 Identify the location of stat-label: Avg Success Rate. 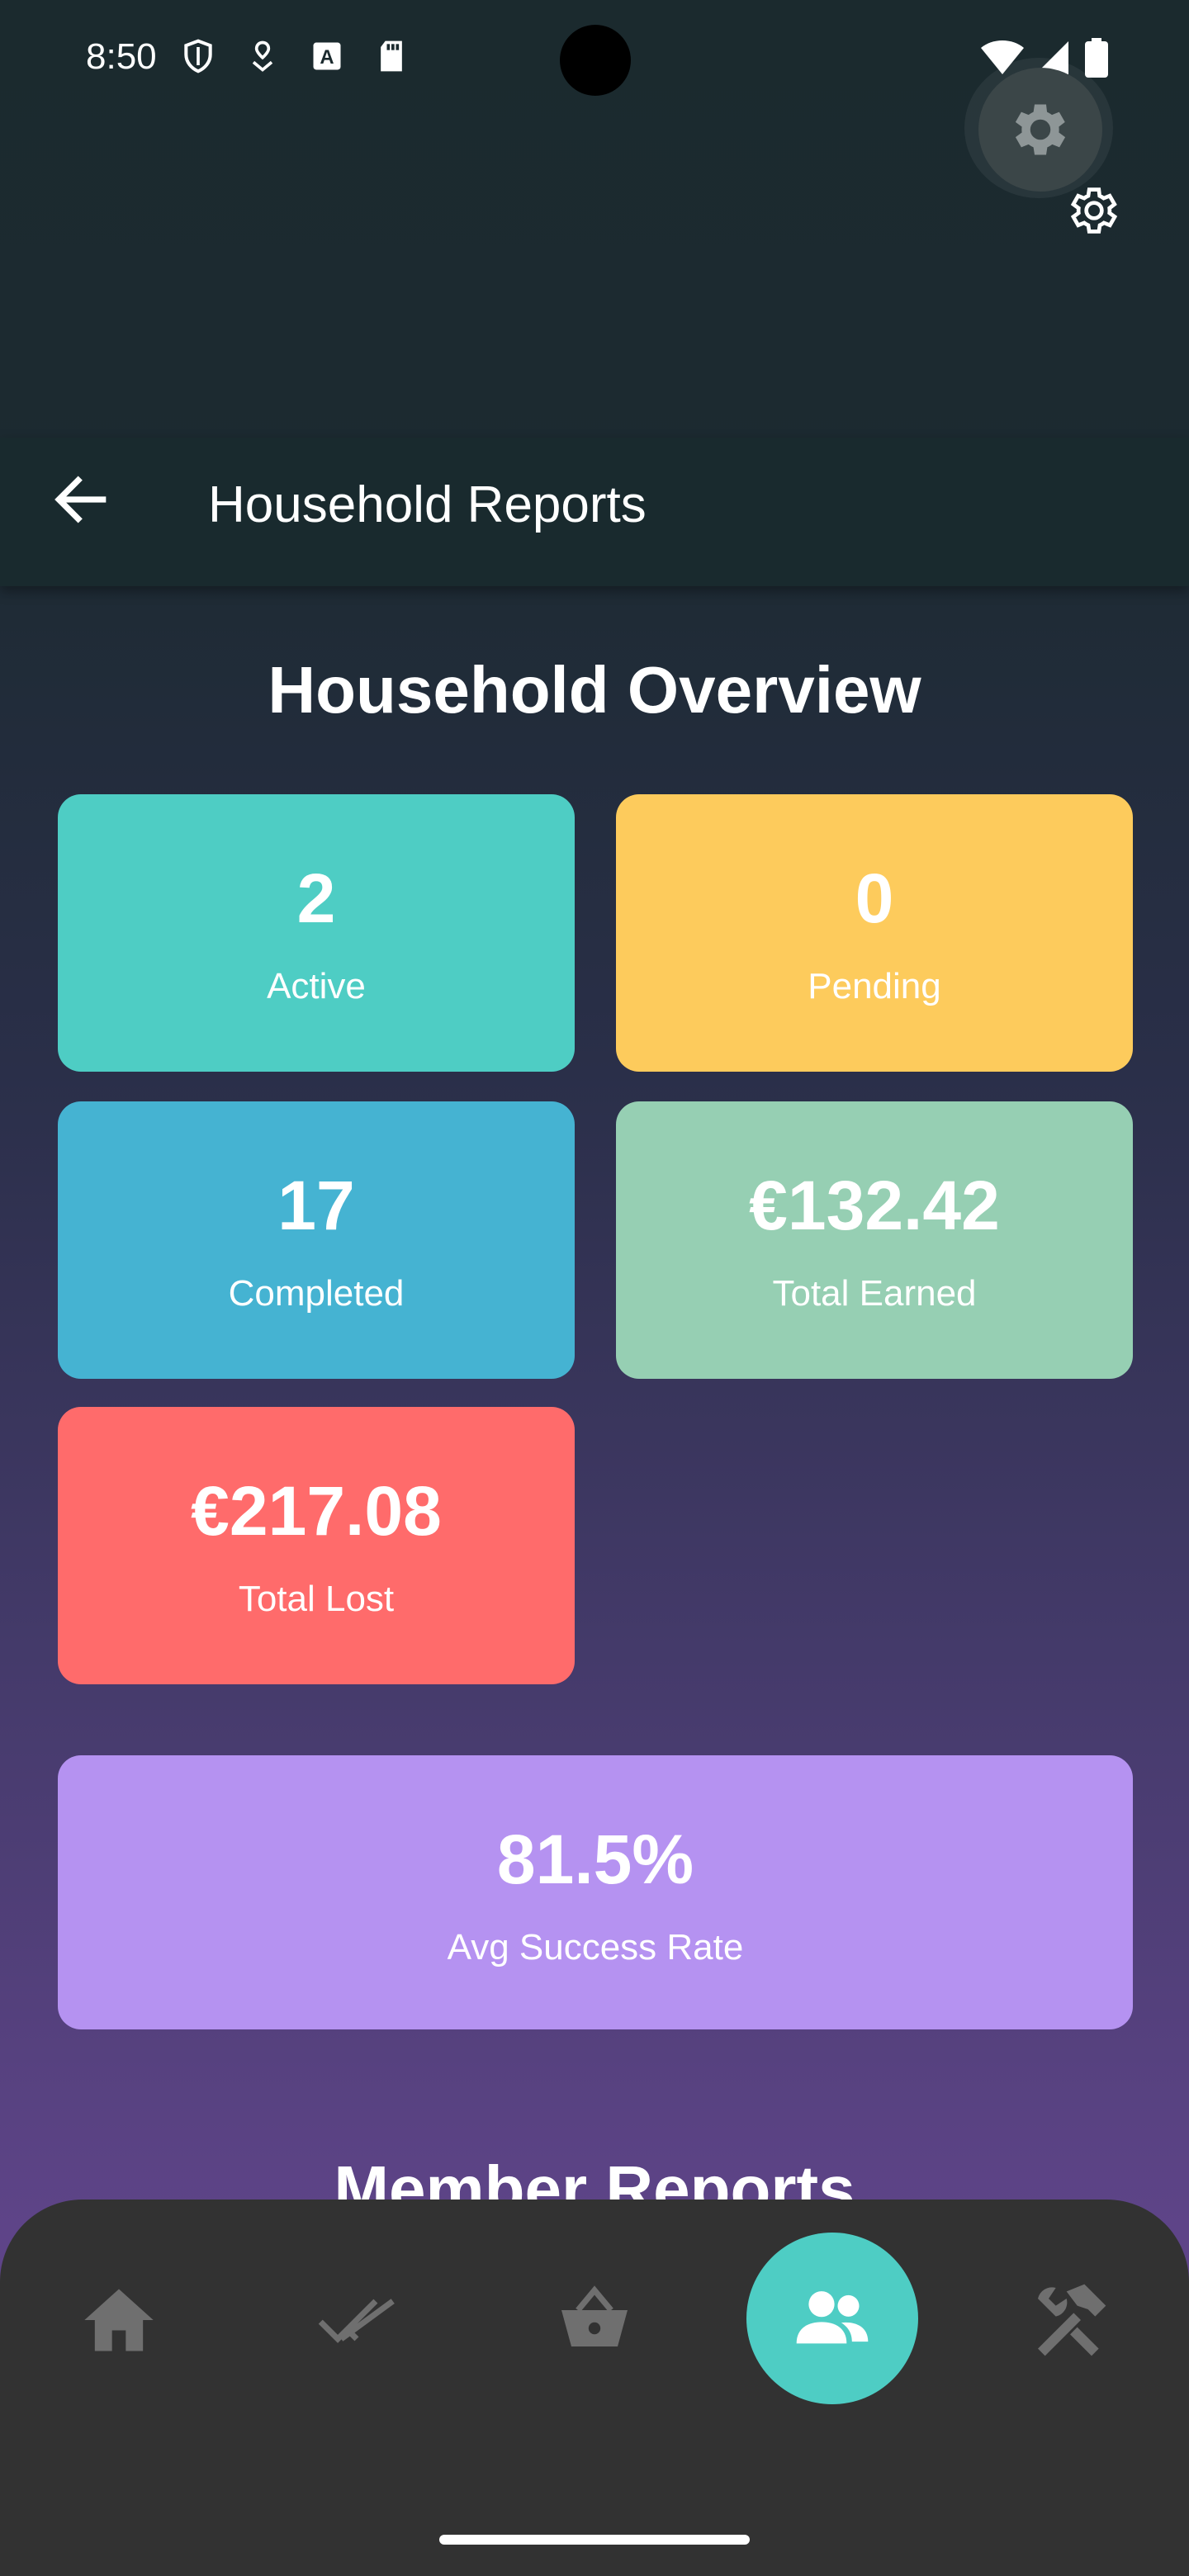
(595, 1947).